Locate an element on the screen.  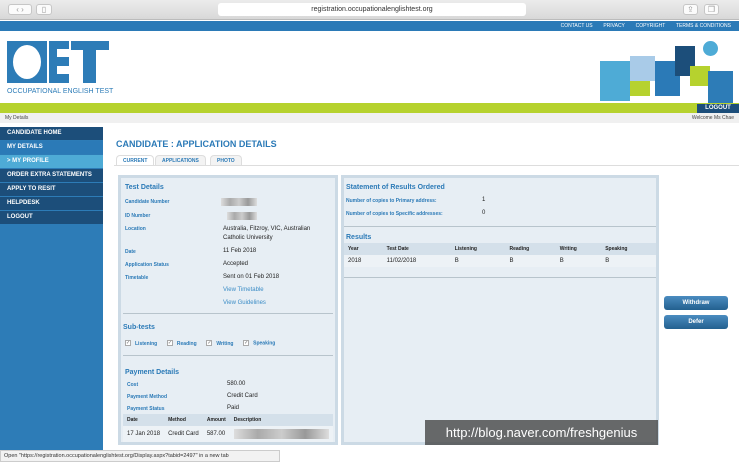
sidebar-item-candidate-home: CANDIDATE HOME is located at coordinates (51, 133).